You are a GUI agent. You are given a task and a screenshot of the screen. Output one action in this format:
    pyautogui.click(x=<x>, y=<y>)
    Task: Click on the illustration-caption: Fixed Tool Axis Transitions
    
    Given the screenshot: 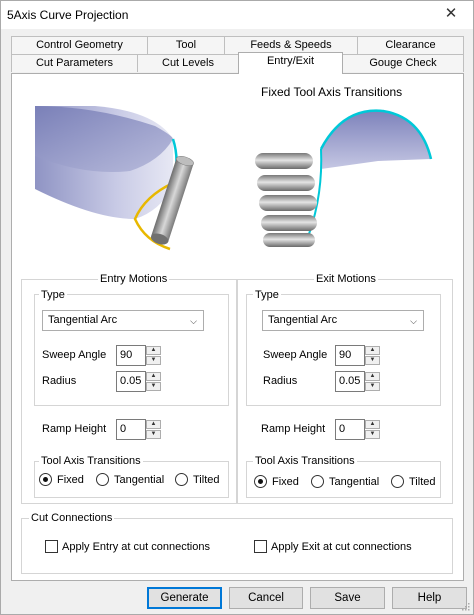 What is the action you would take?
    pyautogui.click(x=332, y=92)
    